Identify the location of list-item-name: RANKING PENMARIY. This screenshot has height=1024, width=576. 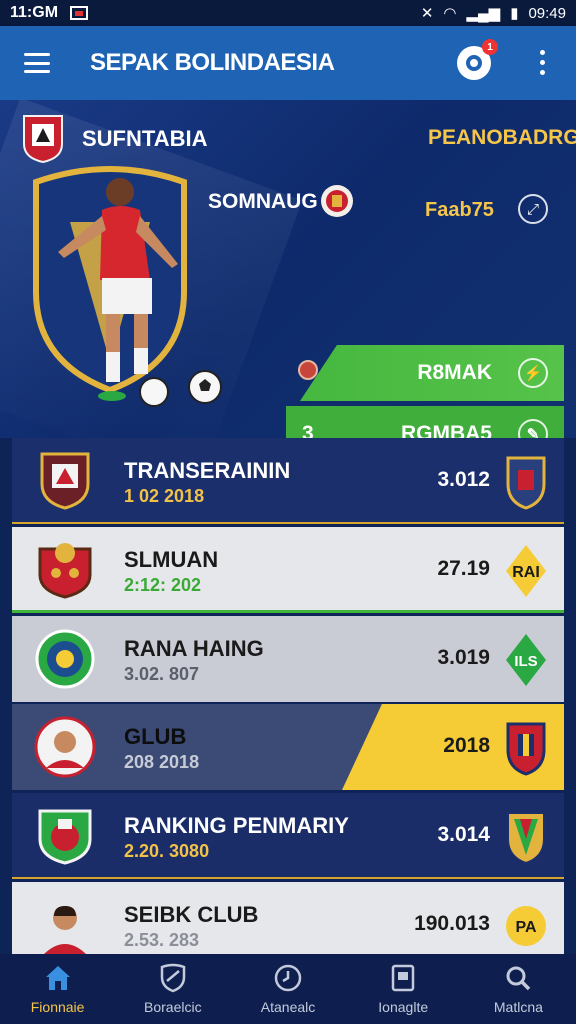
(236, 825).